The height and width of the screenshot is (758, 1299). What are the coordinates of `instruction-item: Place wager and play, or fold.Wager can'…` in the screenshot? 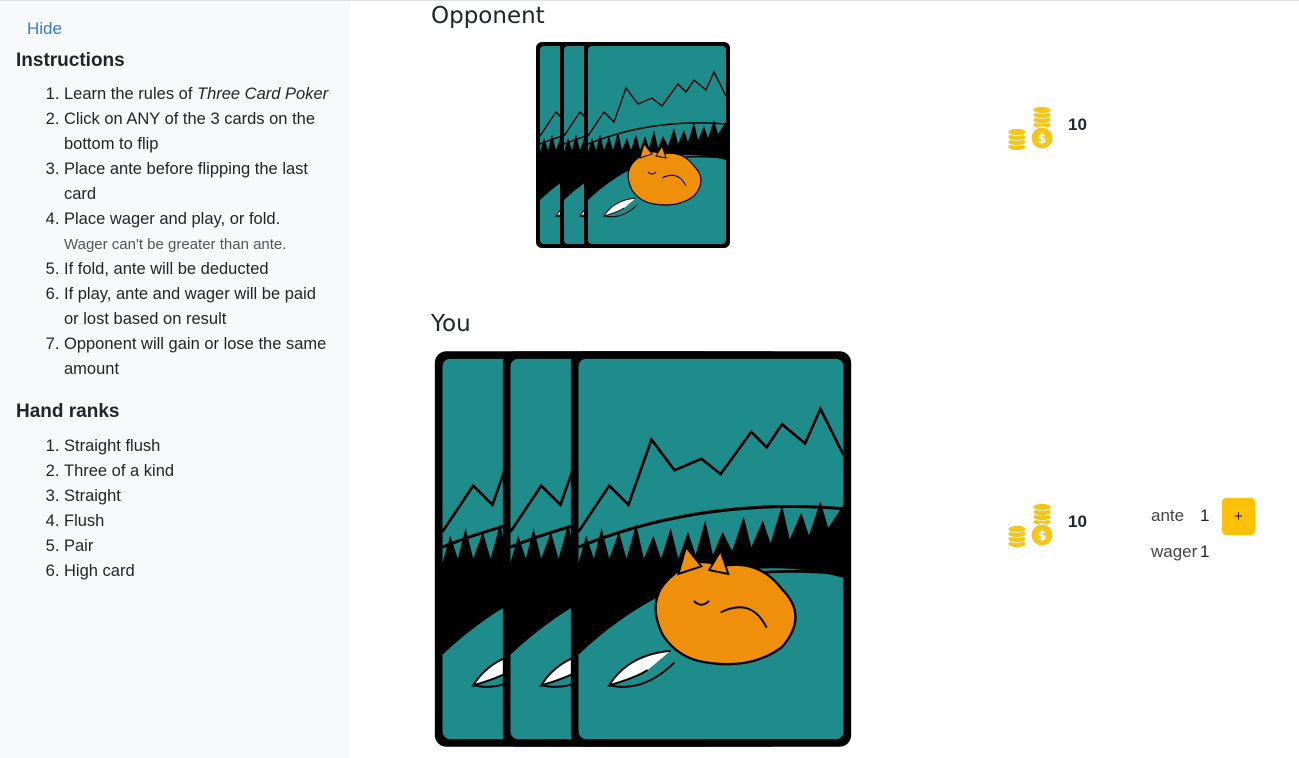 It's located at (199, 232).